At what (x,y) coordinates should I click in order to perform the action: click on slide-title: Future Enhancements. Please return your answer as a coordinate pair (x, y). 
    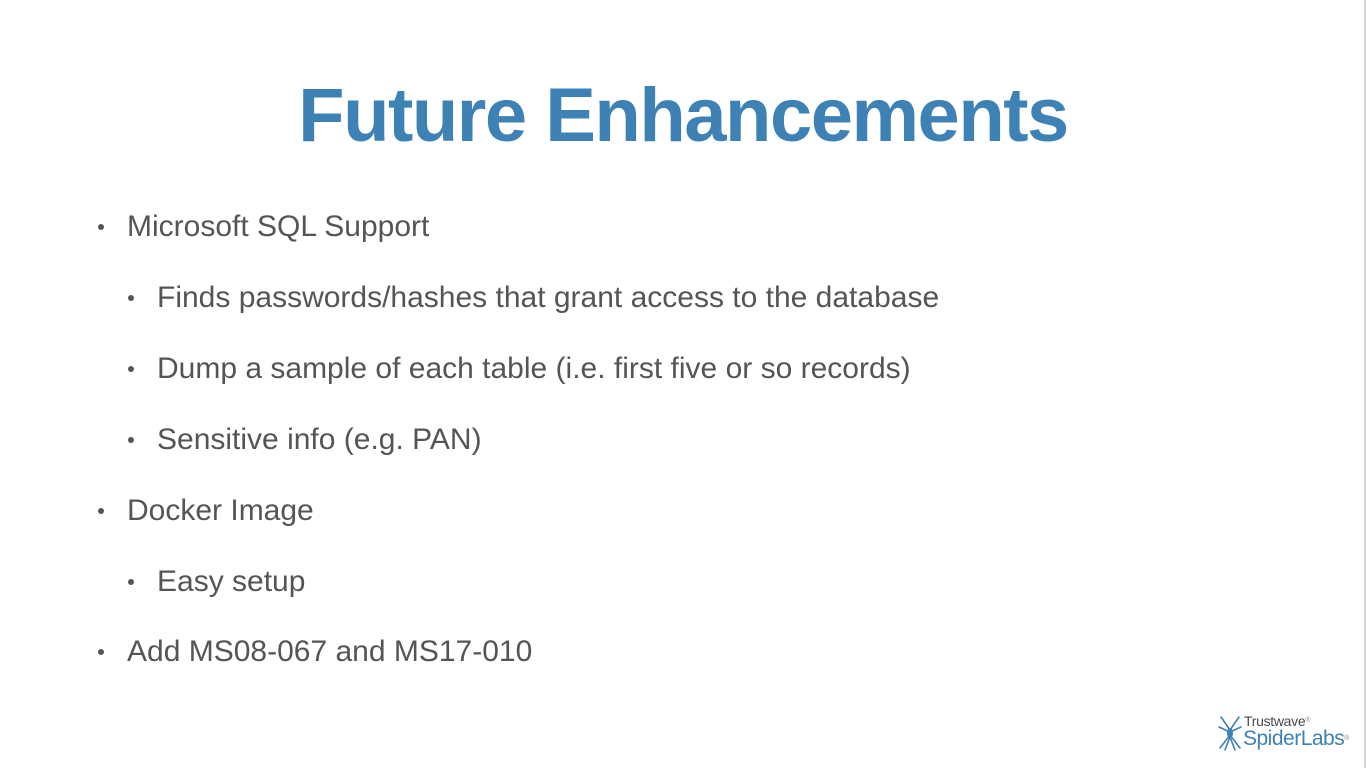
    Looking at the image, I should click on (683, 115).